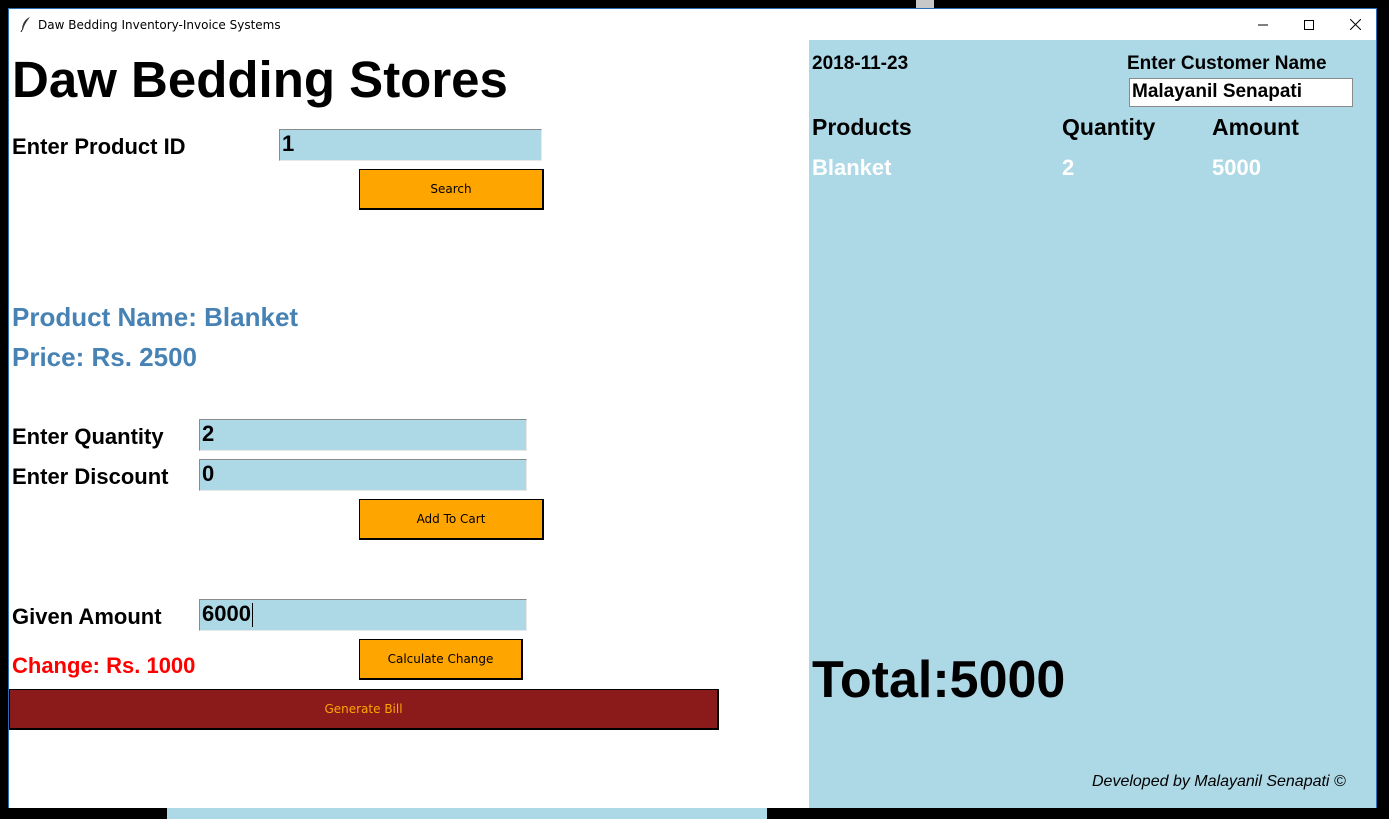 The height and width of the screenshot is (819, 1389). What do you see at coordinates (451, 519) in the screenshot?
I see `add-to-cart-button: Add To Cart` at bounding box center [451, 519].